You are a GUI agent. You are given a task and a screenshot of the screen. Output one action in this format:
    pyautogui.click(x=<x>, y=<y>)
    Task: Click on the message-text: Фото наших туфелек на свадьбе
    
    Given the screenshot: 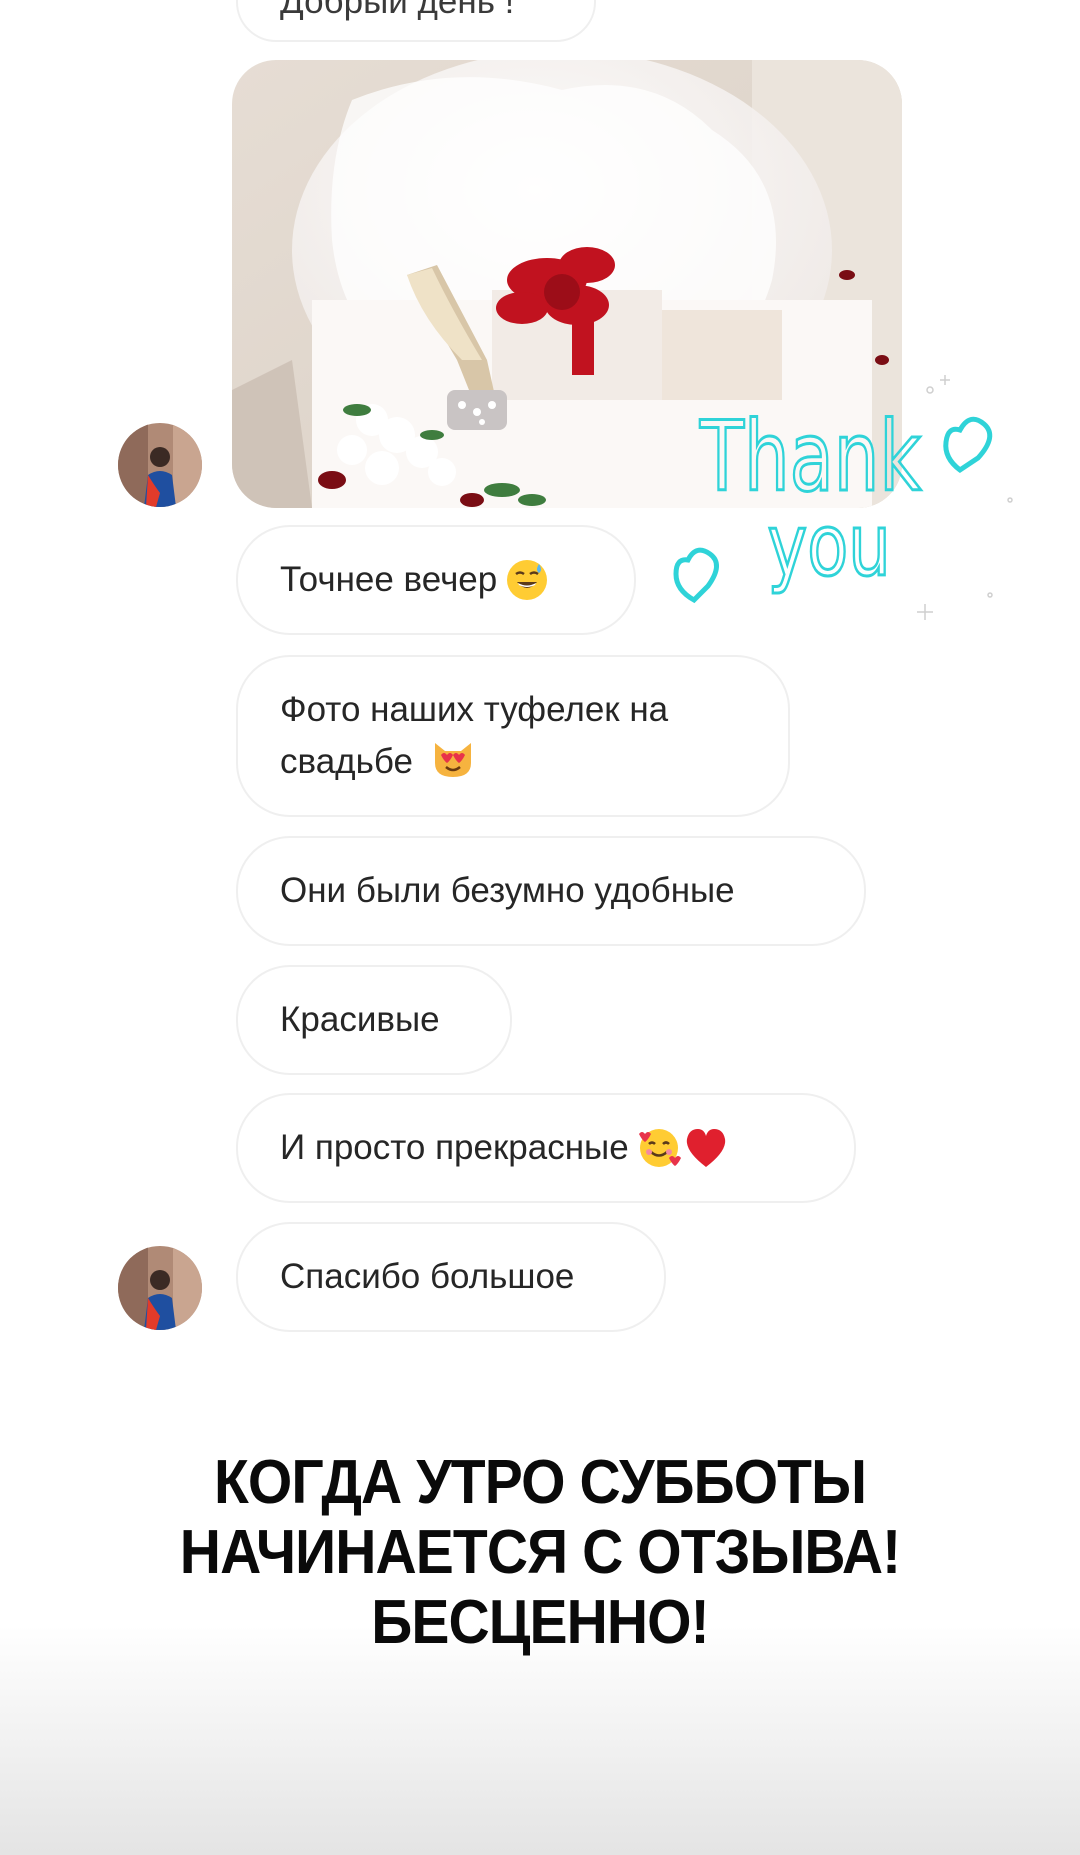 What is the action you would take?
    pyautogui.click(x=513, y=736)
    